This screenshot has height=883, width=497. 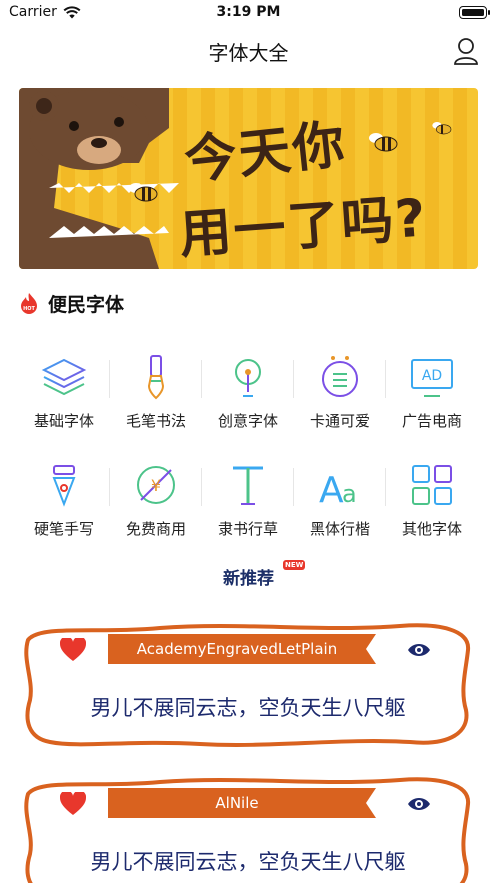 What do you see at coordinates (431, 529) in the screenshot?
I see `category-label: 其他字体` at bounding box center [431, 529].